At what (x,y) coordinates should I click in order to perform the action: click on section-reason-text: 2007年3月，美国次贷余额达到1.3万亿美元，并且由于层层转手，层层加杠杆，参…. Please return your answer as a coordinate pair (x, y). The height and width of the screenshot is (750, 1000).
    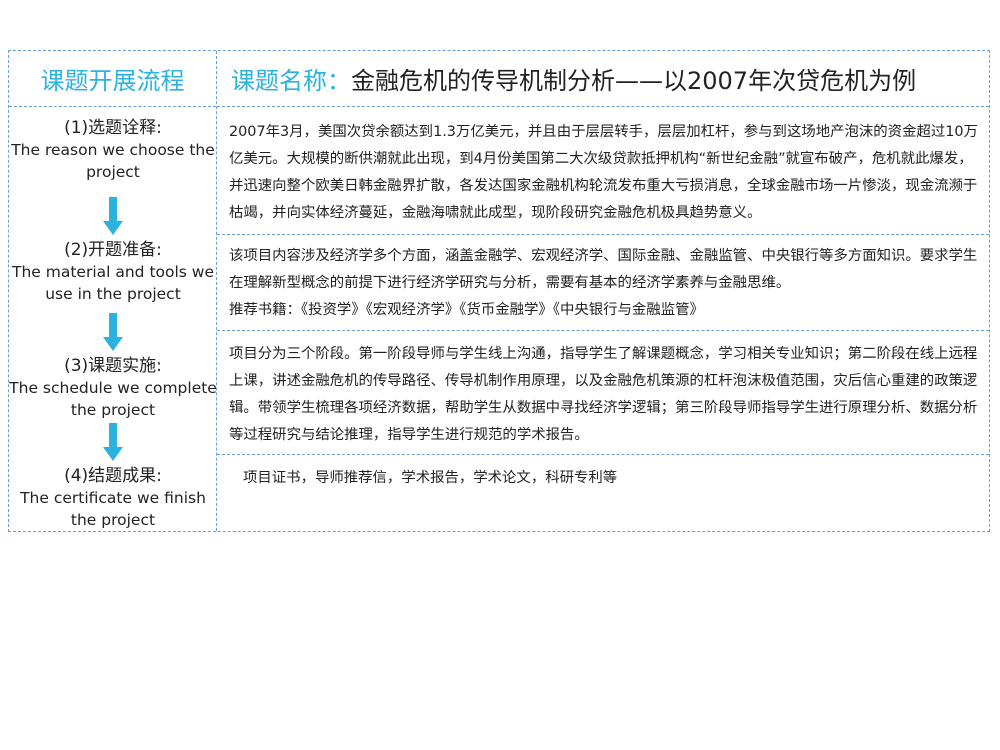
    Looking at the image, I should click on (603, 172).